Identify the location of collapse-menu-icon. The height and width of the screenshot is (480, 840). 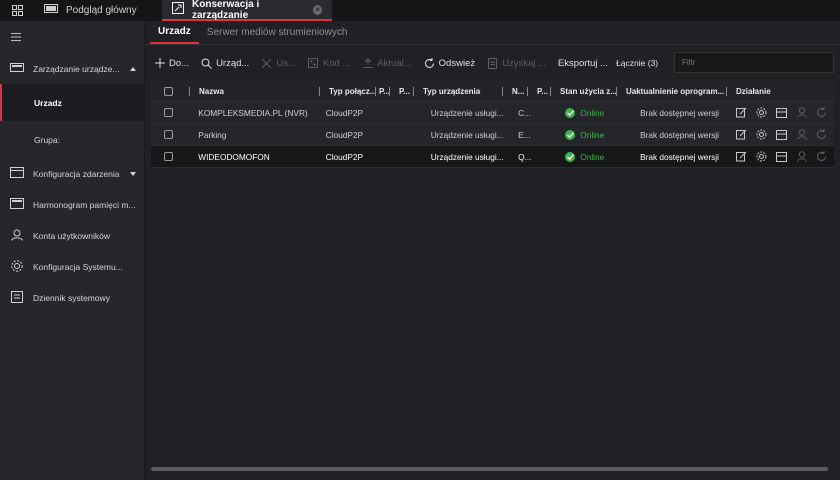
(72, 37).